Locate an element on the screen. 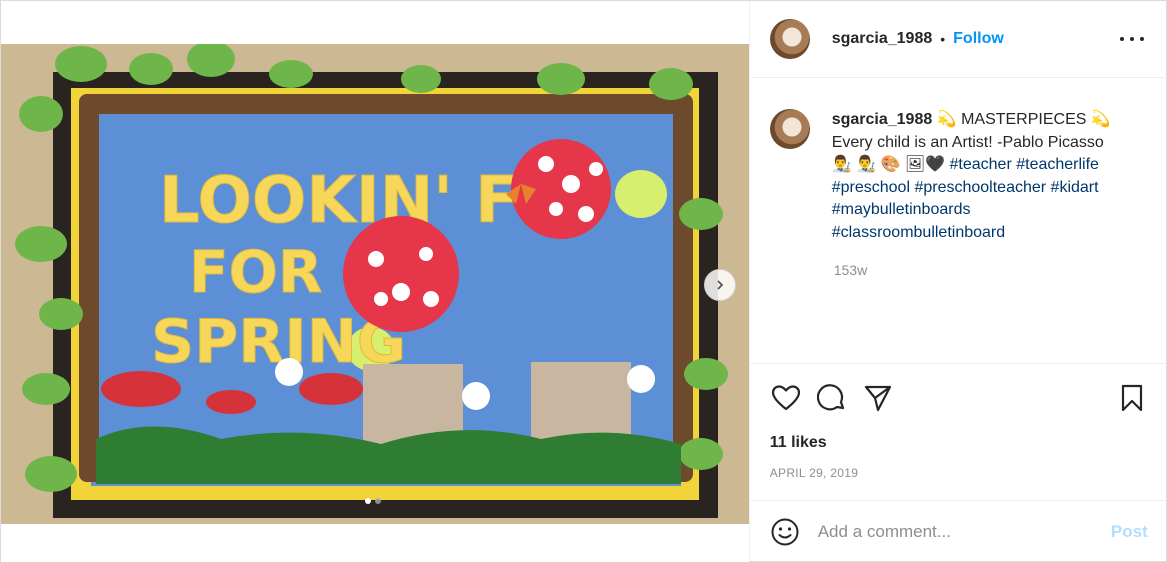 Image resolution: width=1167 pixels, height=562 pixels. hashtag-link: #kidart is located at coordinates (1075, 187).